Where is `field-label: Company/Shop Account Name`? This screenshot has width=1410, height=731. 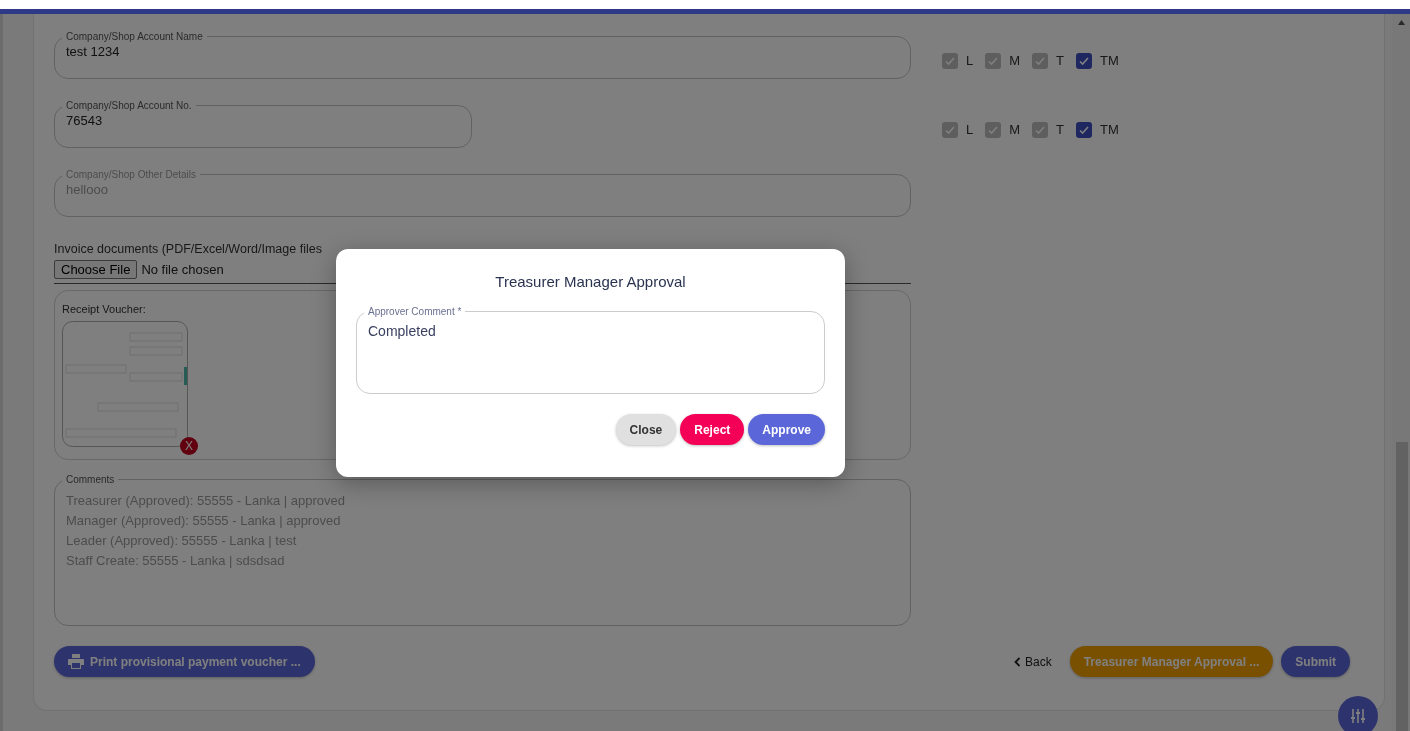 field-label: Company/Shop Account Name is located at coordinates (134, 36).